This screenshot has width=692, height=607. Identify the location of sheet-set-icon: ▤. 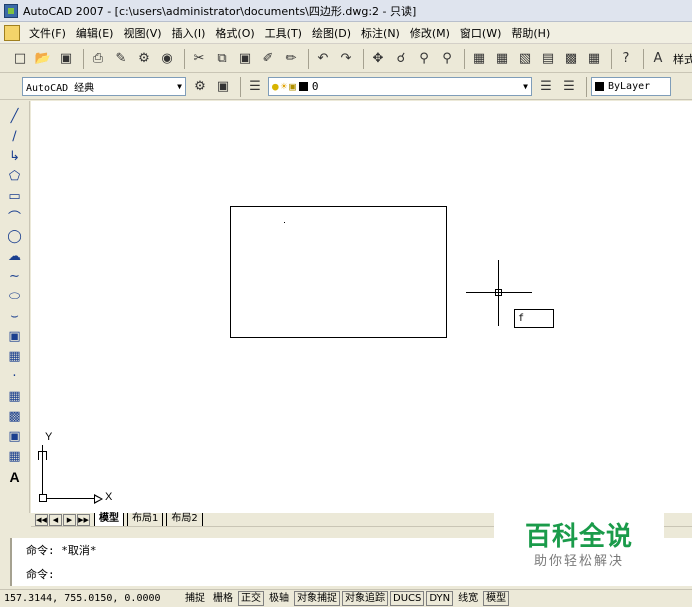
(548, 59).